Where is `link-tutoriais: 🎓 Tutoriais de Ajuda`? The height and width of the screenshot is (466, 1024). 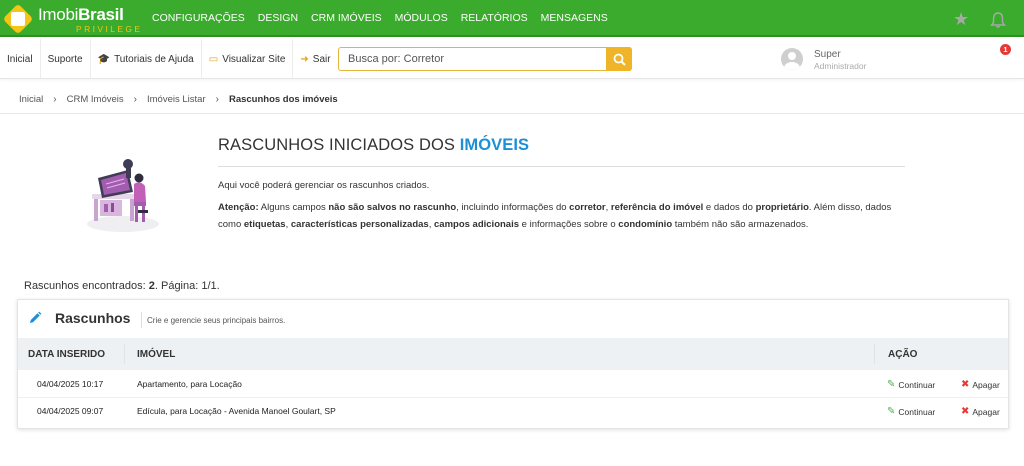
link-tutoriais: 🎓 Tutoriais de Ajuda is located at coordinates (146, 59).